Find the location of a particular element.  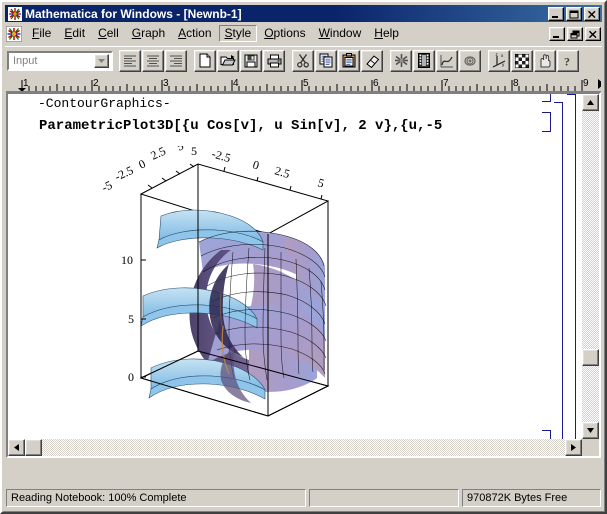

checker-button is located at coordinates (522, 60).